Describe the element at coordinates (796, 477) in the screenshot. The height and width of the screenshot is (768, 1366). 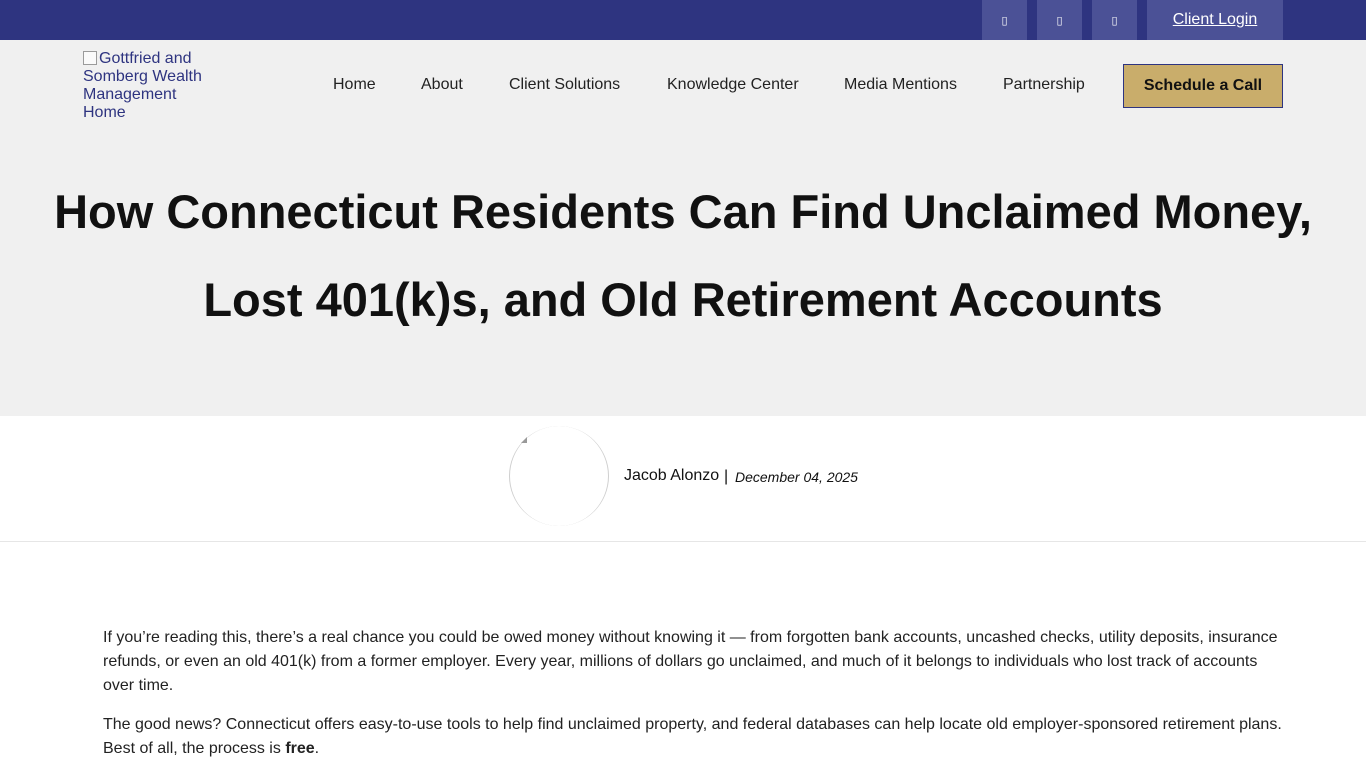
I see `publish-date: December 04, 2025` at that location.